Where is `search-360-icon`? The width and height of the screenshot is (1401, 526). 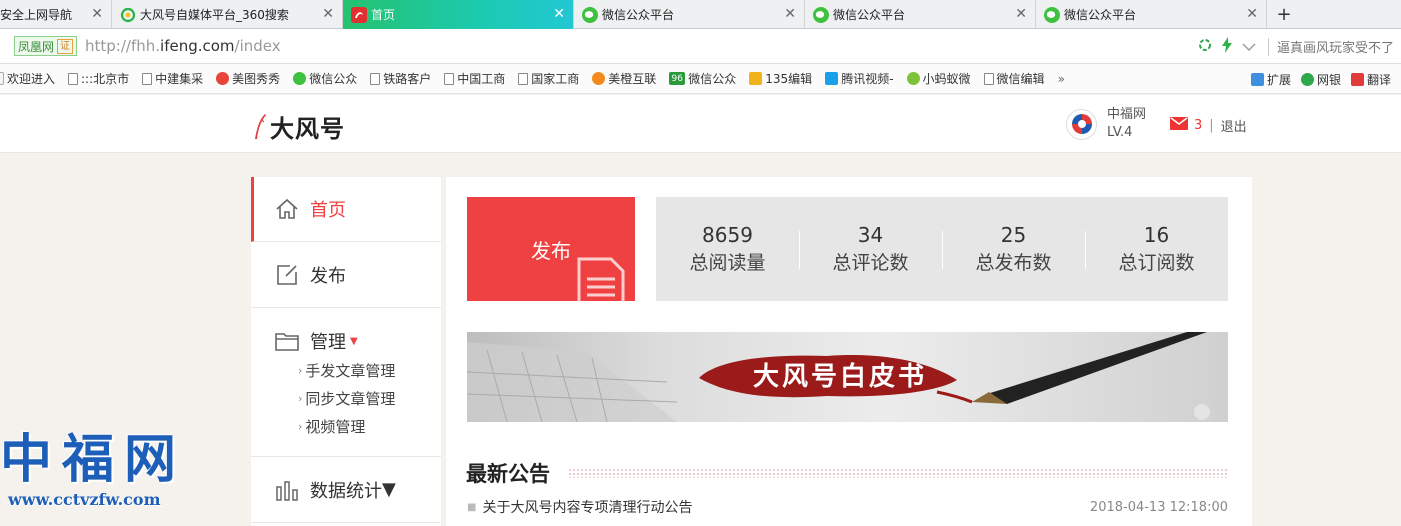 search-360-icon is located at coordinates (128, 15).